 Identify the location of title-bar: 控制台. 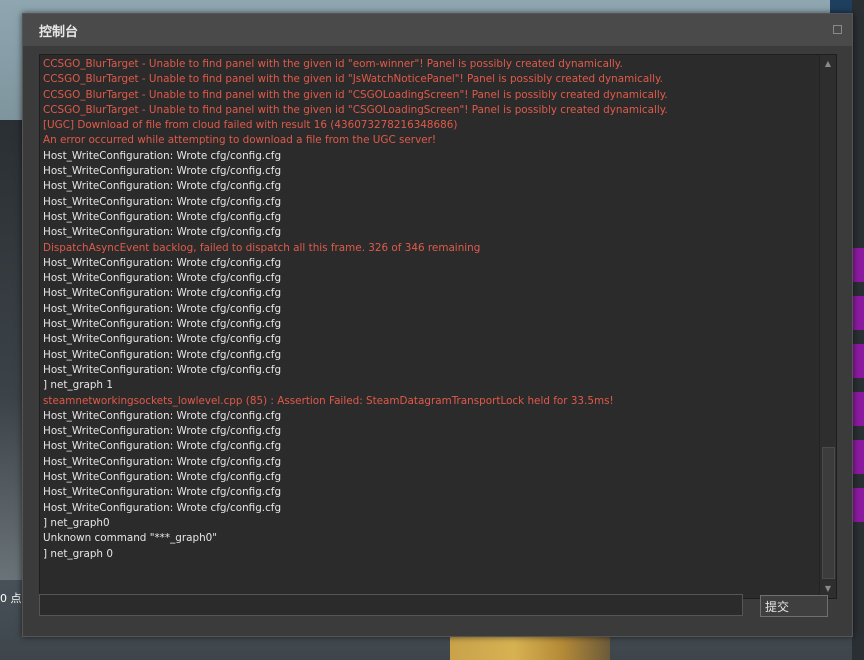
(437, 30).